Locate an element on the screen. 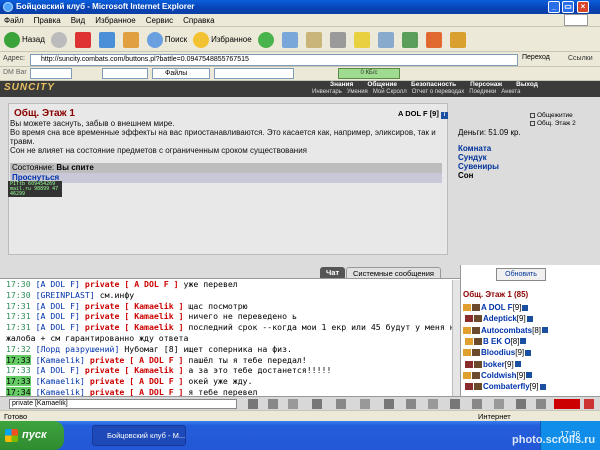 This screenshot has width=600, height=450. counter-widget: PITtb 609454269 mail.ru 98899 47 46299 is located at coordinates (35, 189).